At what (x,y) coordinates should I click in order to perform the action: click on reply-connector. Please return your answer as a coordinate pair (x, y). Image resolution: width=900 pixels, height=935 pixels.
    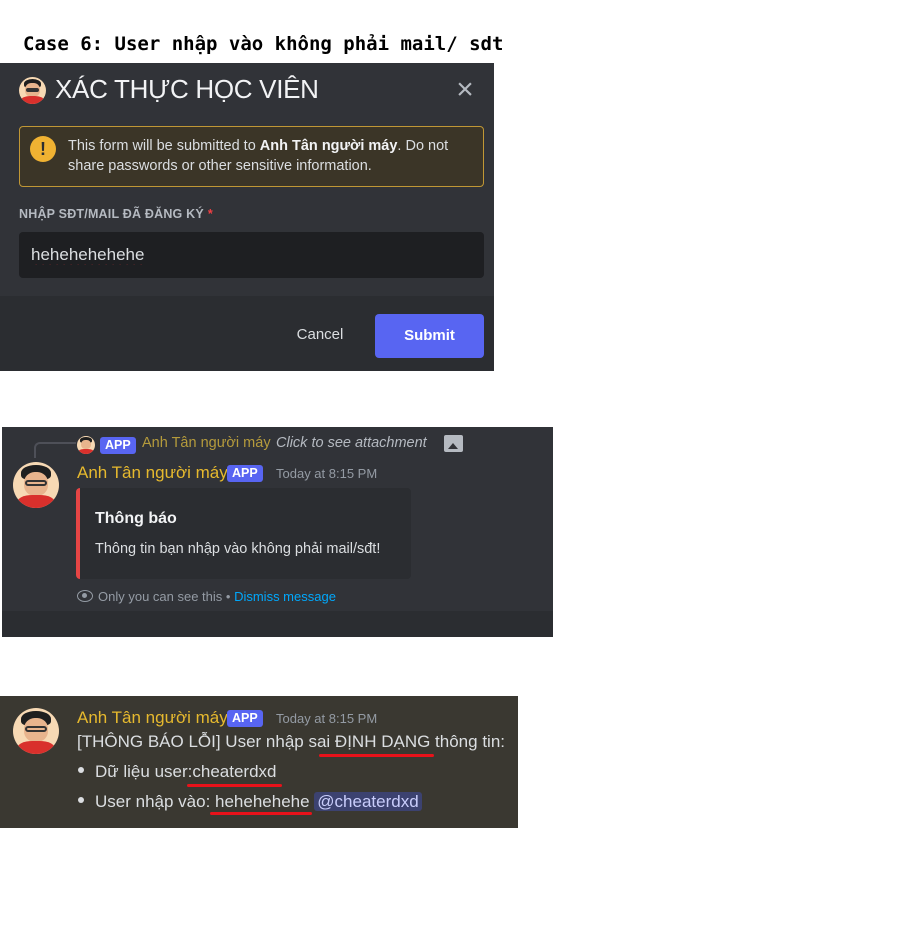
    Looking at the image, I should click on (55, 450).